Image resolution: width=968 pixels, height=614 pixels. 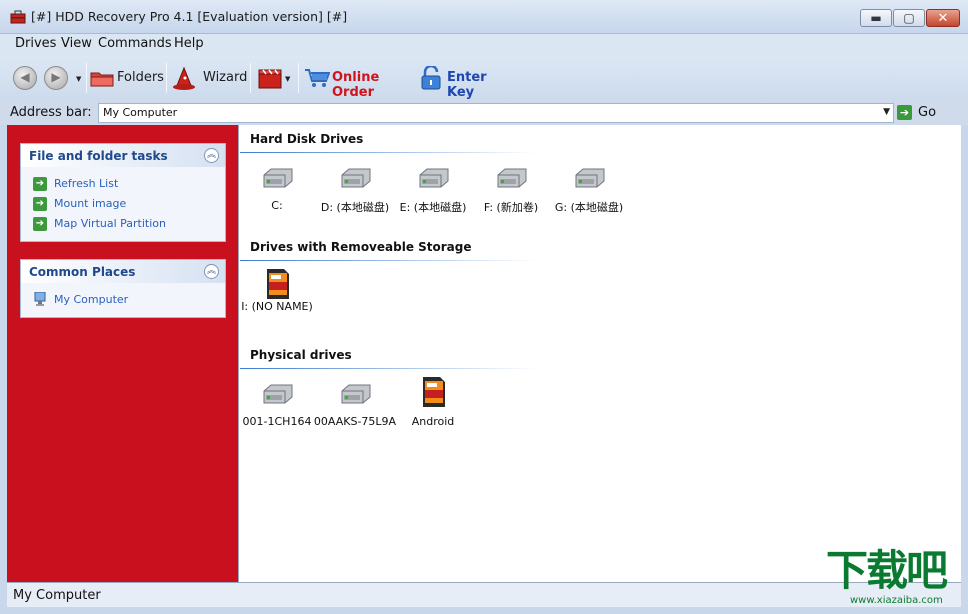 I want to click on history-dropdown-icon: ▼, so click(x=78, y=79).